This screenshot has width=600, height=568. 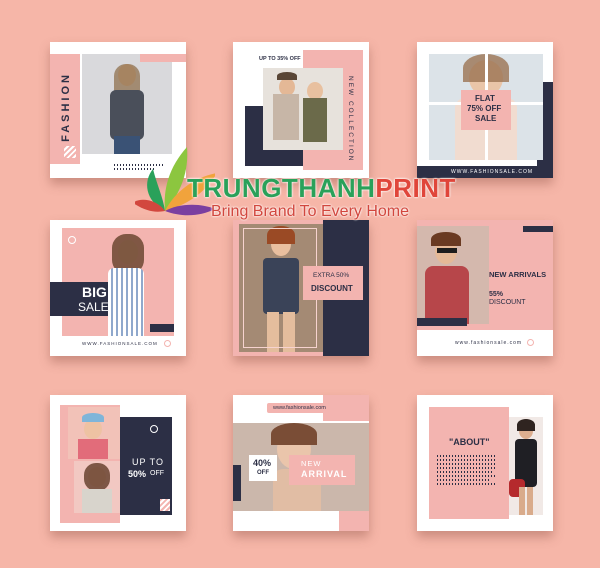 What do you see at coordinates (310, 211) in the screenshot?
I see `watermark-tagline: Bring Brand To Every Home` at bounding box center [310, 211].